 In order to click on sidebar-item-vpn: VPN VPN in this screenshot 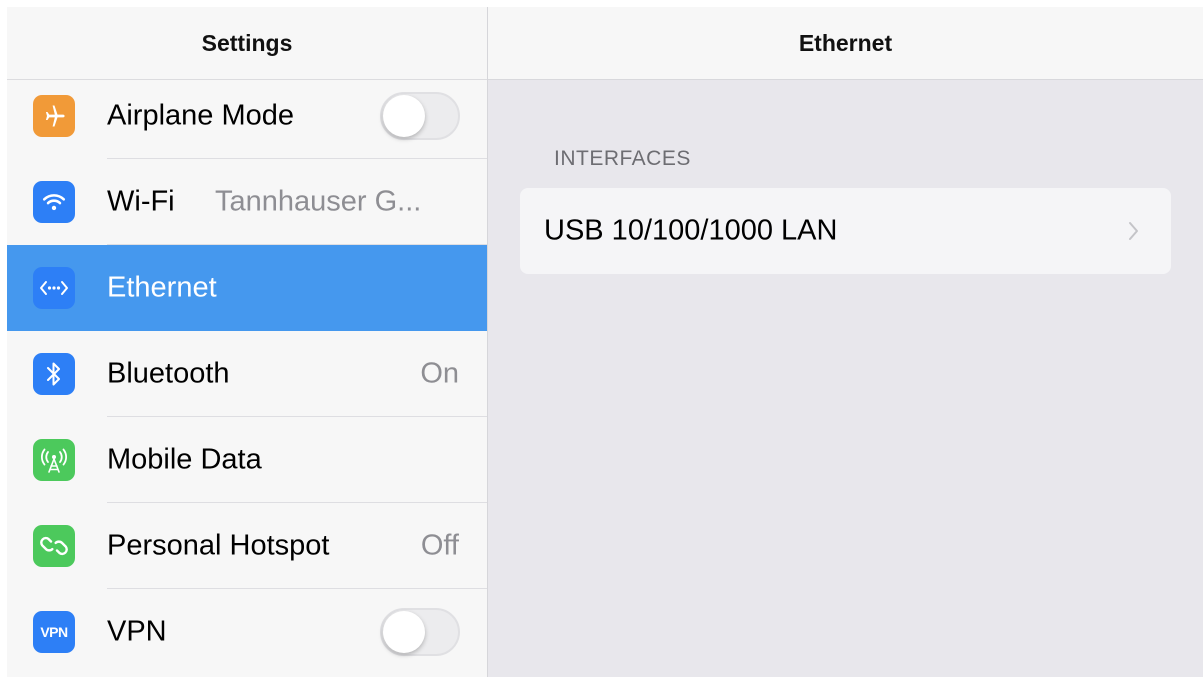, I will do `click(247, 632)`.